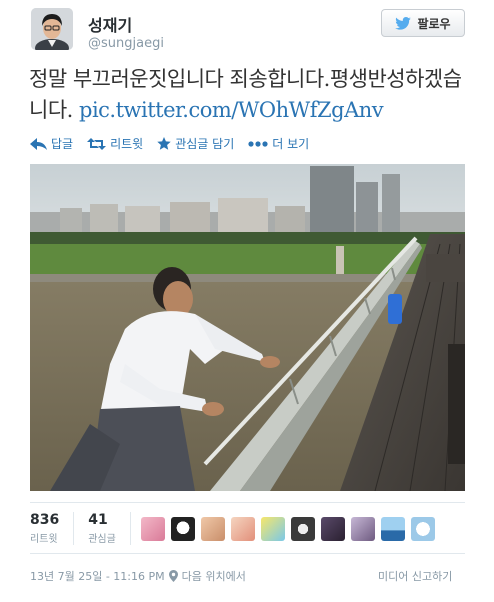  Describe the element at coordinates (110, 24) in the screenshot. I see `user-name: 성재기` at that location.